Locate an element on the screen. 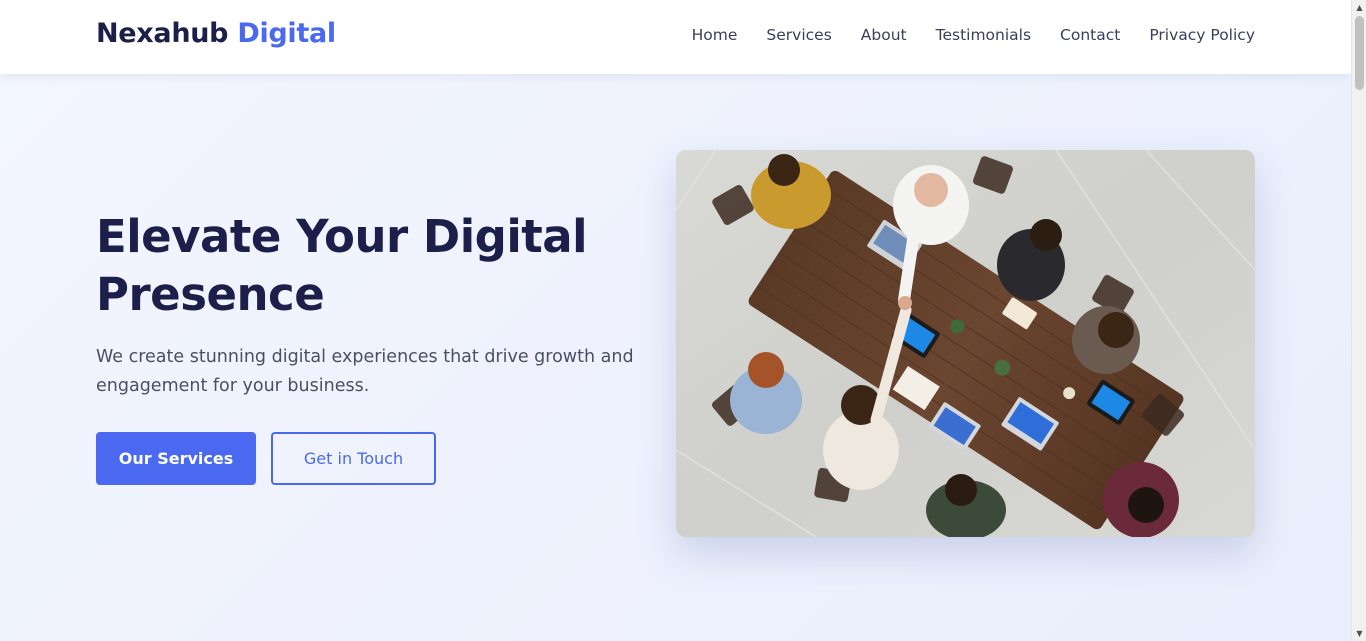  triangle-down-icon: ▼ is located at coordinates (1359, 633).